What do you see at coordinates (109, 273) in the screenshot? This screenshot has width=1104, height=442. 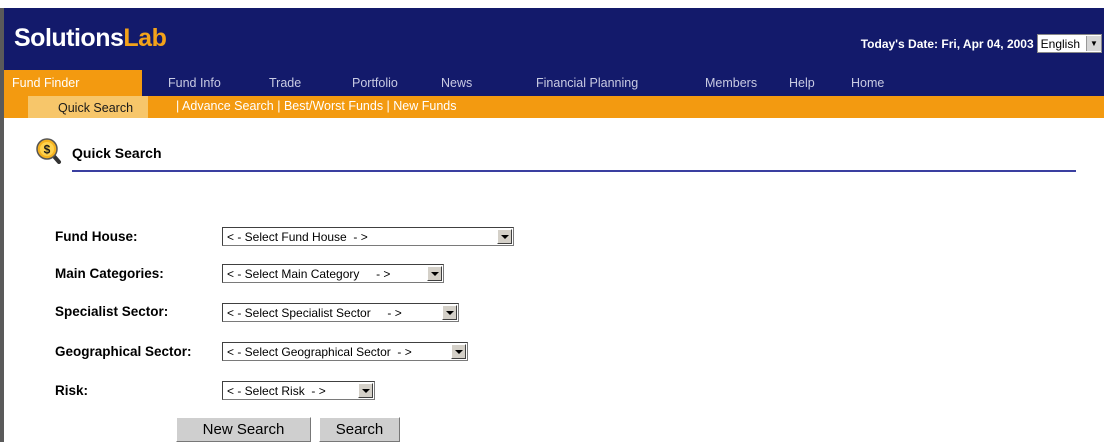 I see `main-categories-label: Main Categories:` at bounding box center [109, 273].